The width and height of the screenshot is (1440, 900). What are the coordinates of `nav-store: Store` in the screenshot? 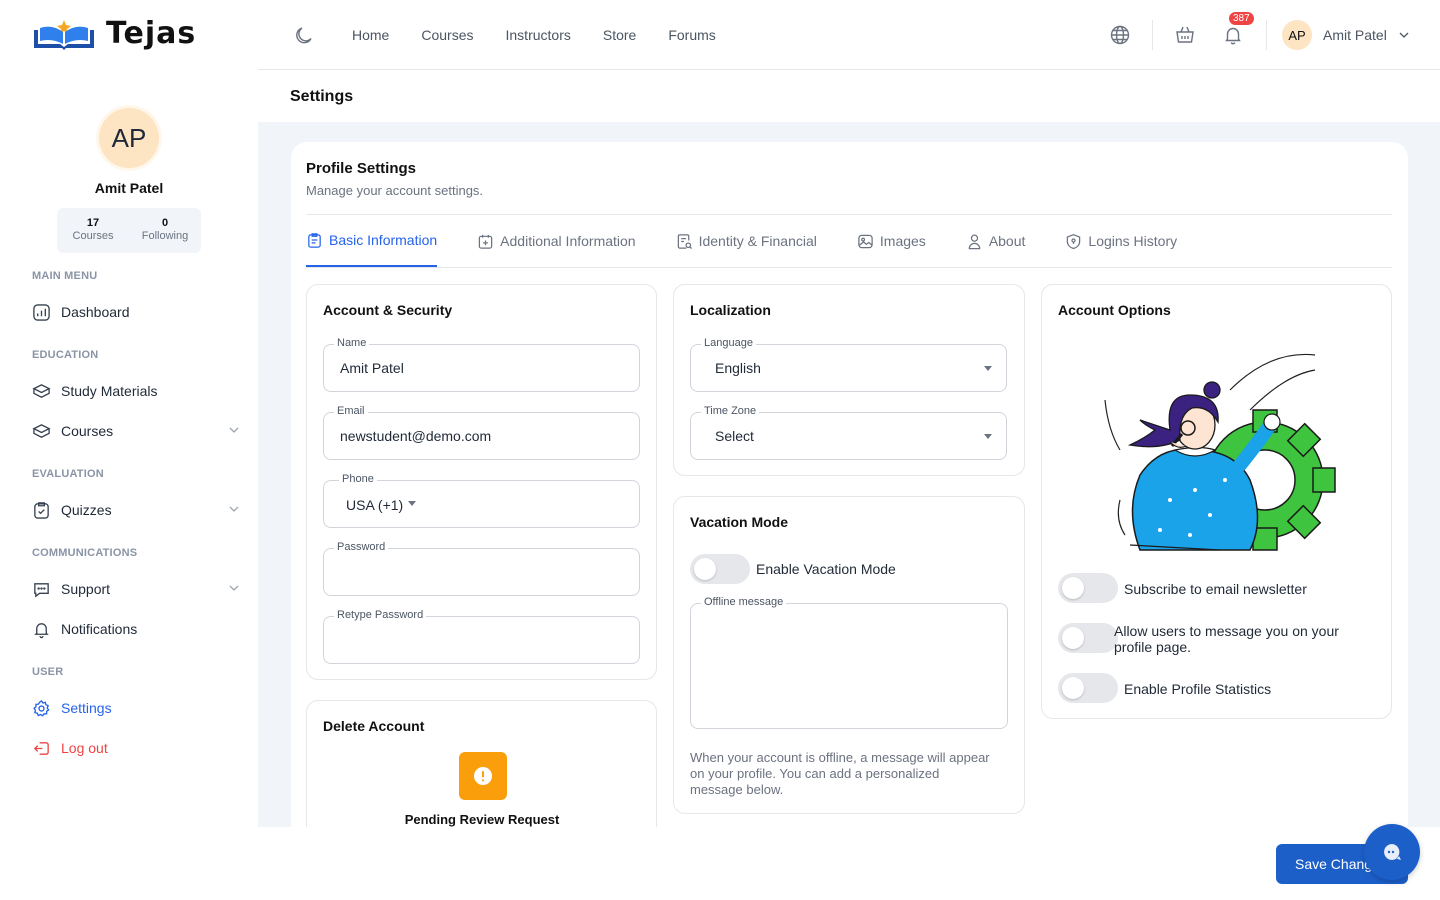 It's located at (619, 35).